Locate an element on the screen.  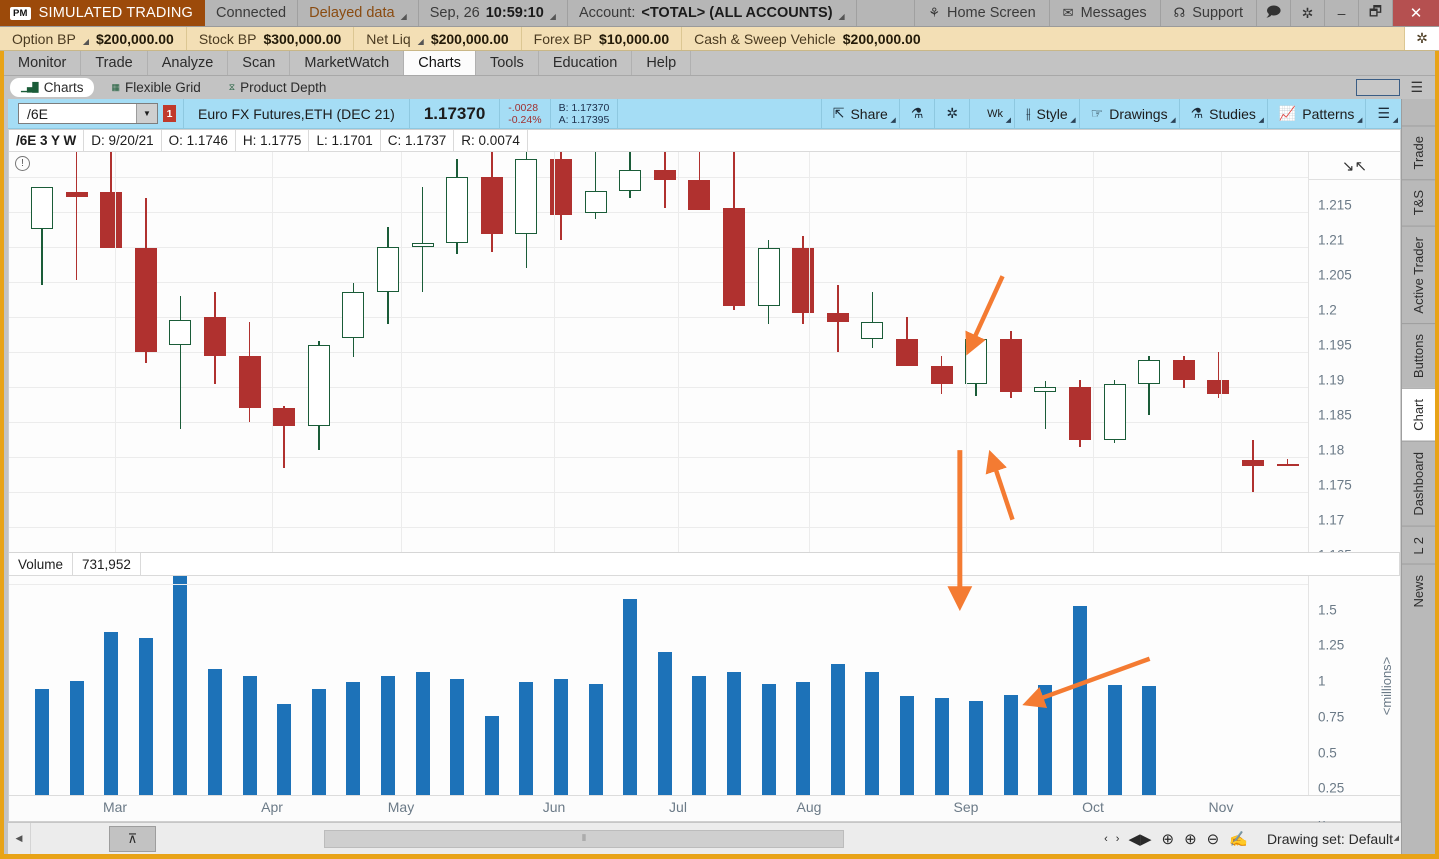
crosshair-button: ⊕ is located at coordinates (1168, 839).